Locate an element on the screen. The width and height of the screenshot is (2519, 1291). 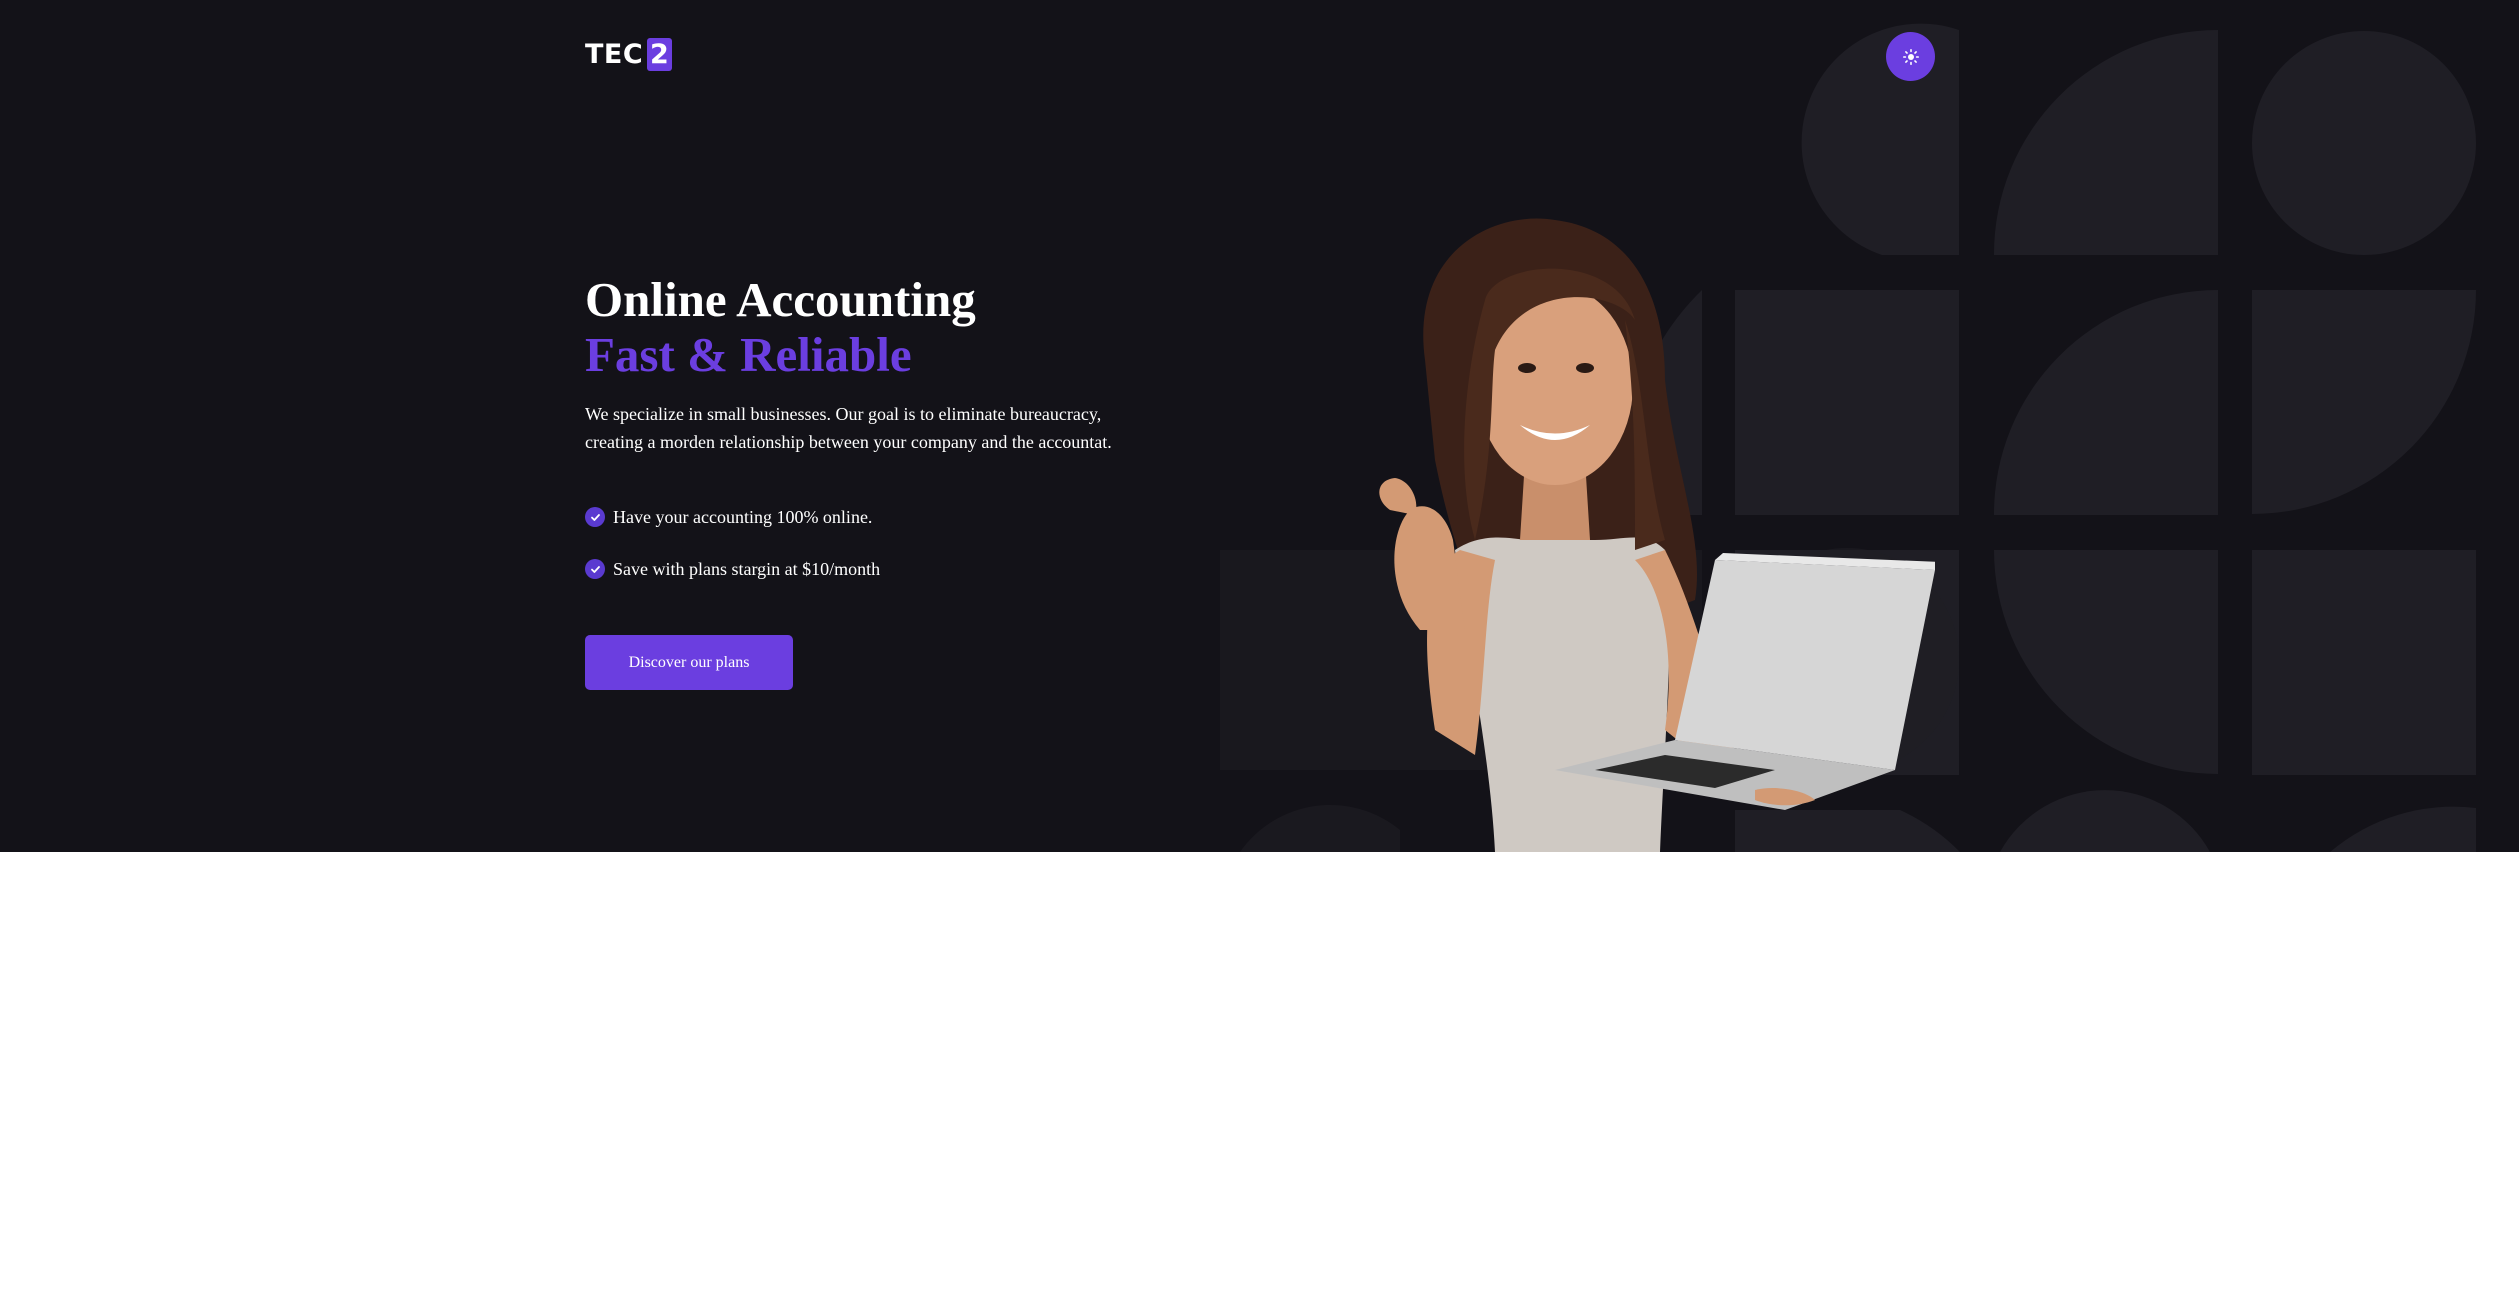
hero-title-line1: Online Accounting is located at coordinates (780, 299).